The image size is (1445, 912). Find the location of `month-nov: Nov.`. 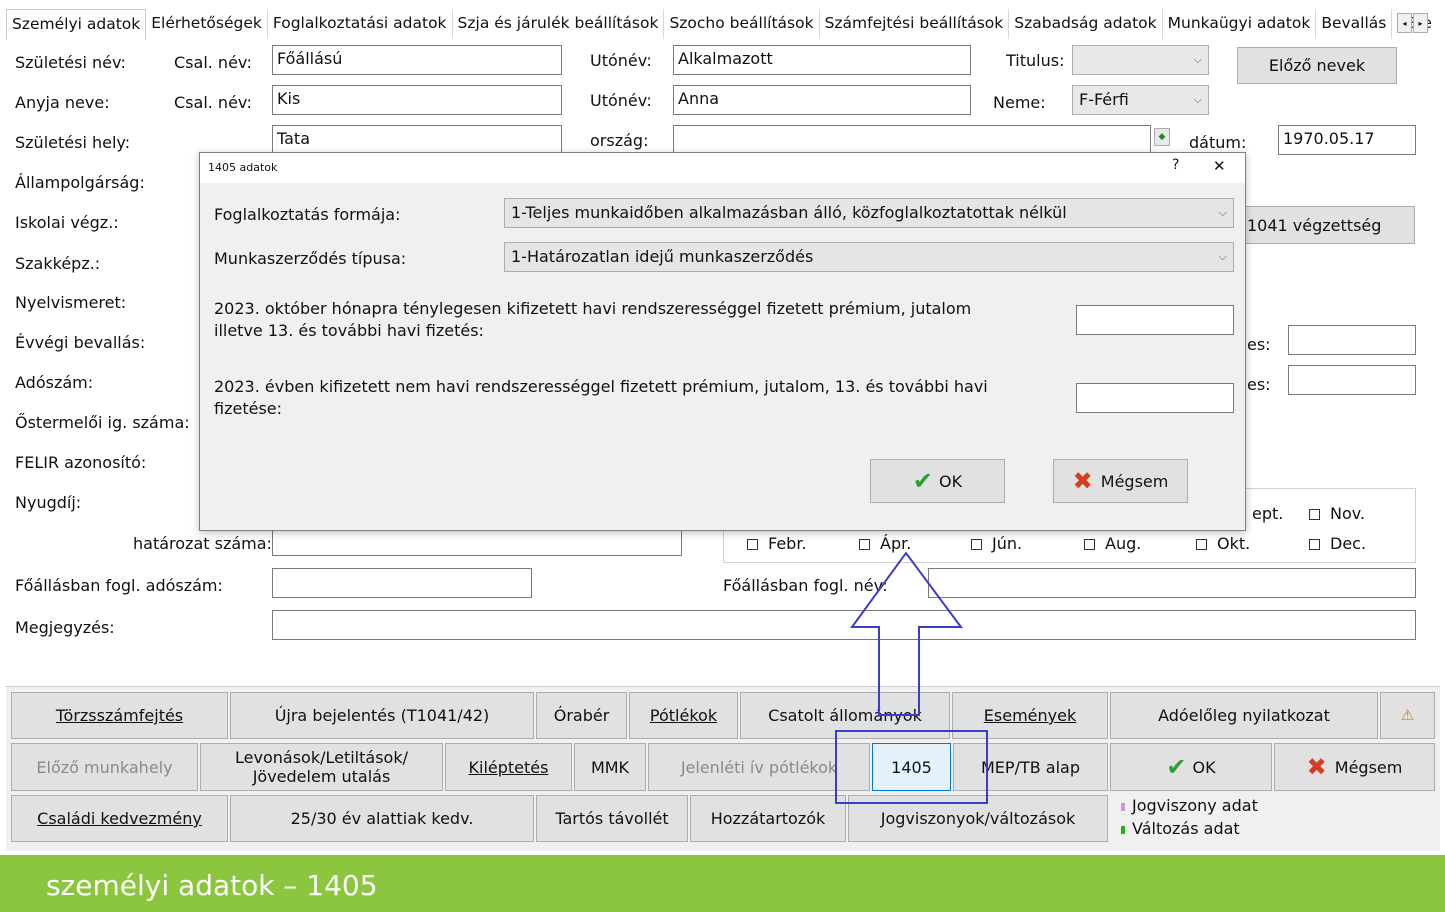

month-nov: Nov. is located at coordinates (1337, 514).